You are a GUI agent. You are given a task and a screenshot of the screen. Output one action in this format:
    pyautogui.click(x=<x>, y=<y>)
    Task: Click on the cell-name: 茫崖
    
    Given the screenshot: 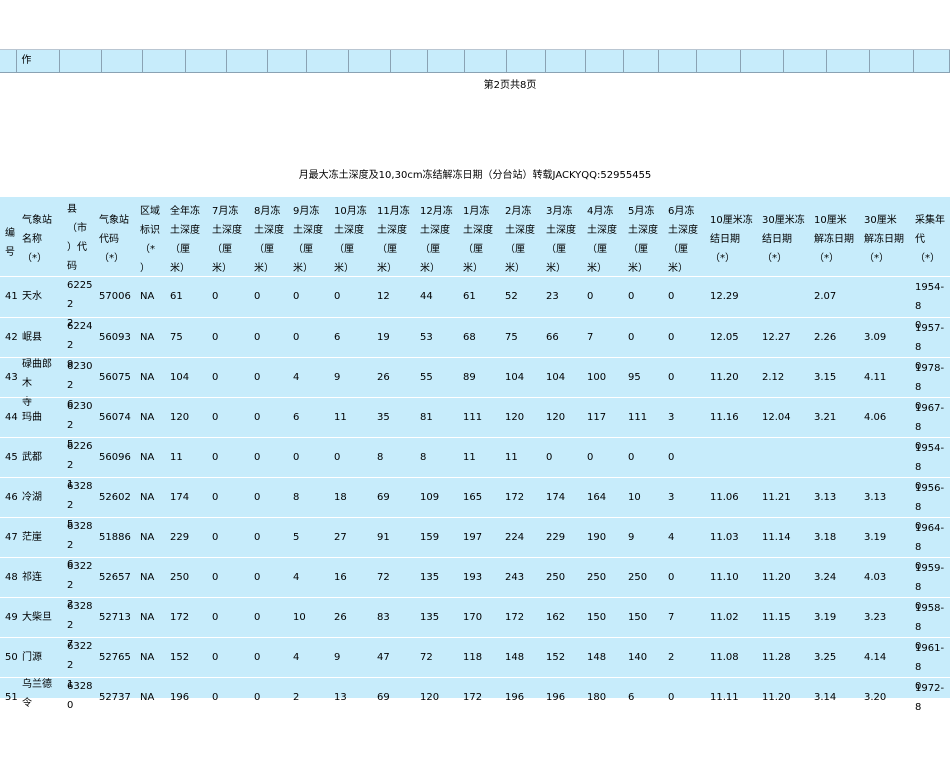 What is the action you would take?
    pyautogui.click(x=32, y=537)
    